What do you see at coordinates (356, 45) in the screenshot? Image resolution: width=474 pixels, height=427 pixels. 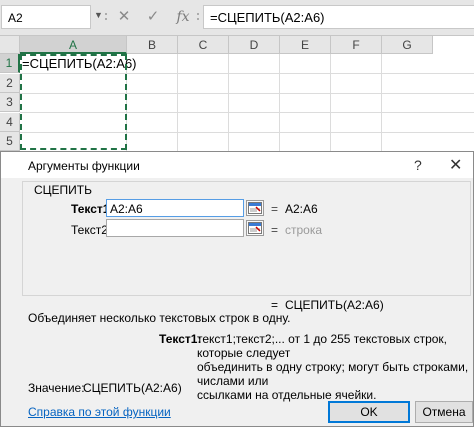 I see `column-header: F` at bounding box center [356, 45].